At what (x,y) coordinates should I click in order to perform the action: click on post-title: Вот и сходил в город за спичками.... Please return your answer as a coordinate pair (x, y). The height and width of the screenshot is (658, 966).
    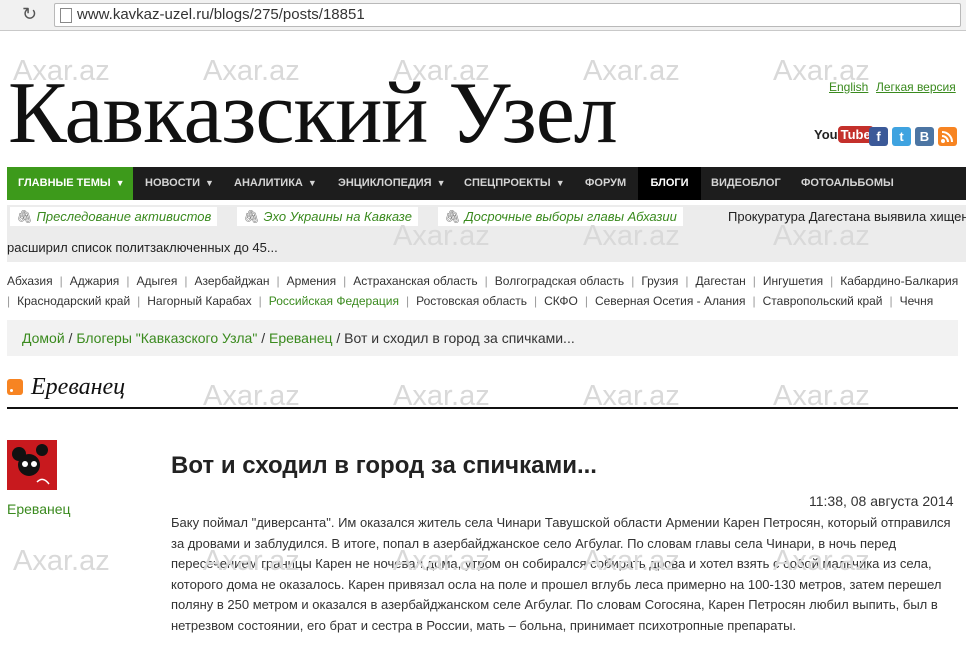
    Looking at the image, I should click on (384, 465).